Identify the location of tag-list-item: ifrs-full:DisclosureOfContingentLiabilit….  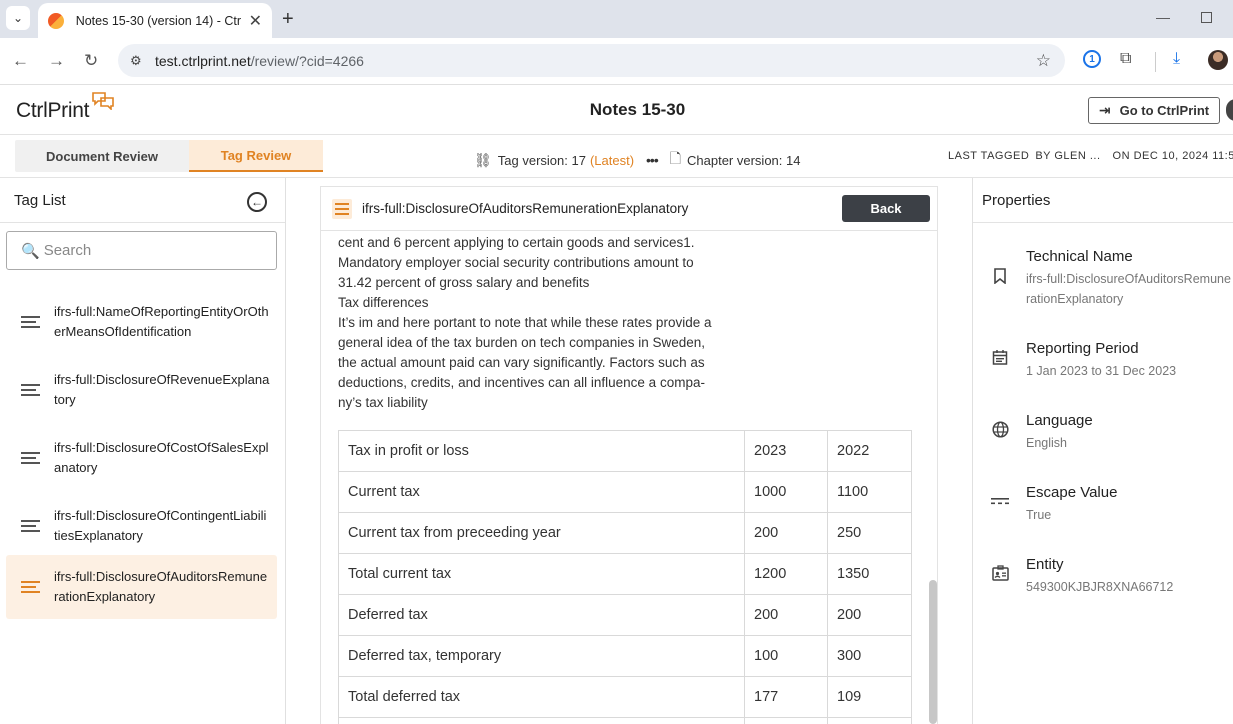
(141, 526).